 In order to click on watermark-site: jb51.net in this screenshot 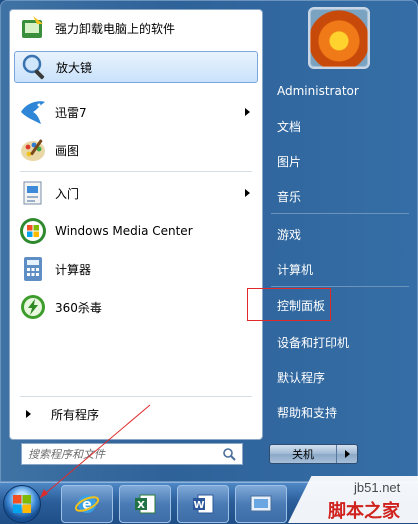, I will do `click(377, 487)`.